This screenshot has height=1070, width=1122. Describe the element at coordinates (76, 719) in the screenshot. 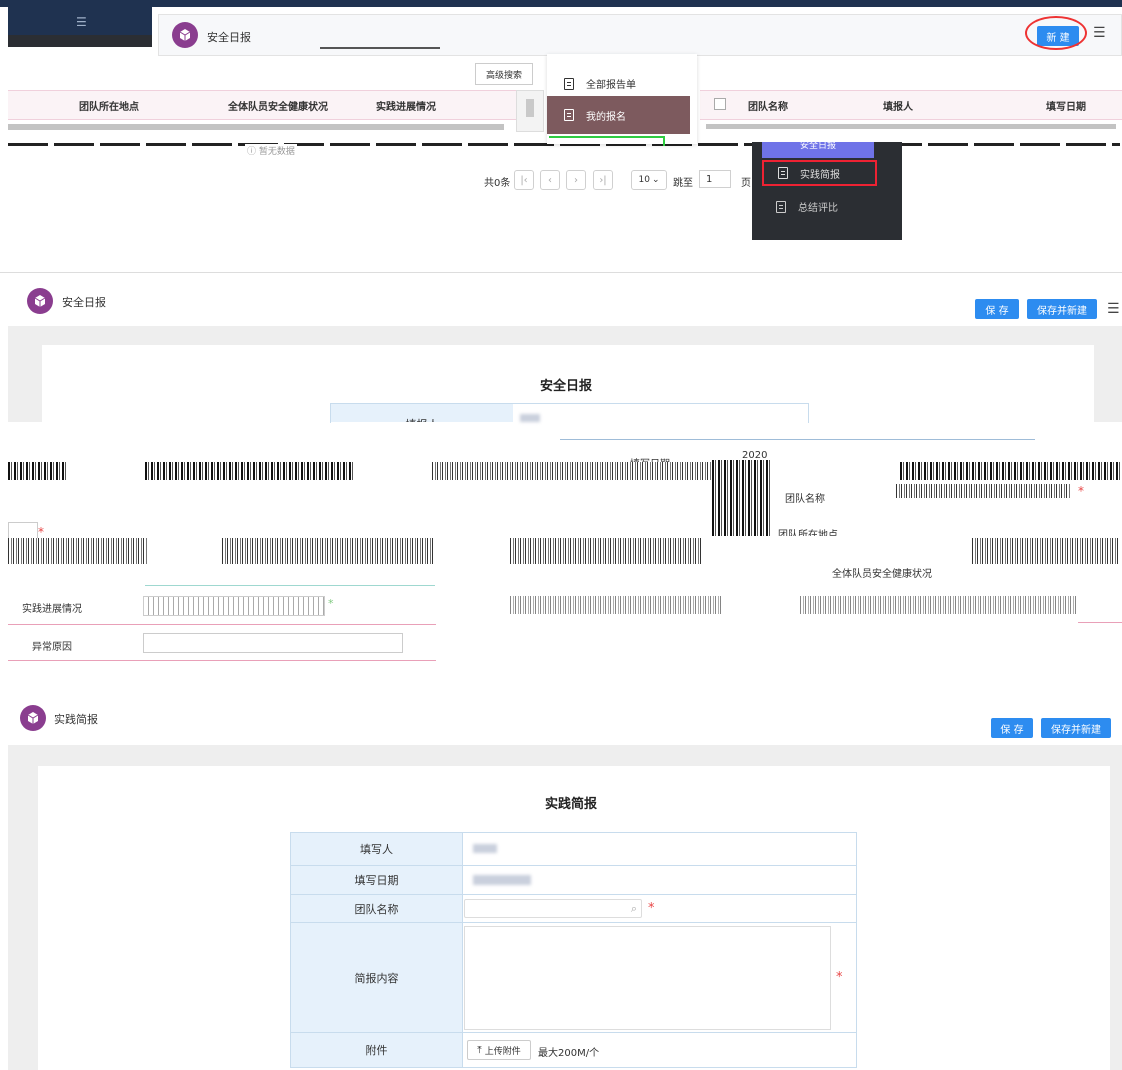

I see `brief-header-title: 实践简报` at that location.